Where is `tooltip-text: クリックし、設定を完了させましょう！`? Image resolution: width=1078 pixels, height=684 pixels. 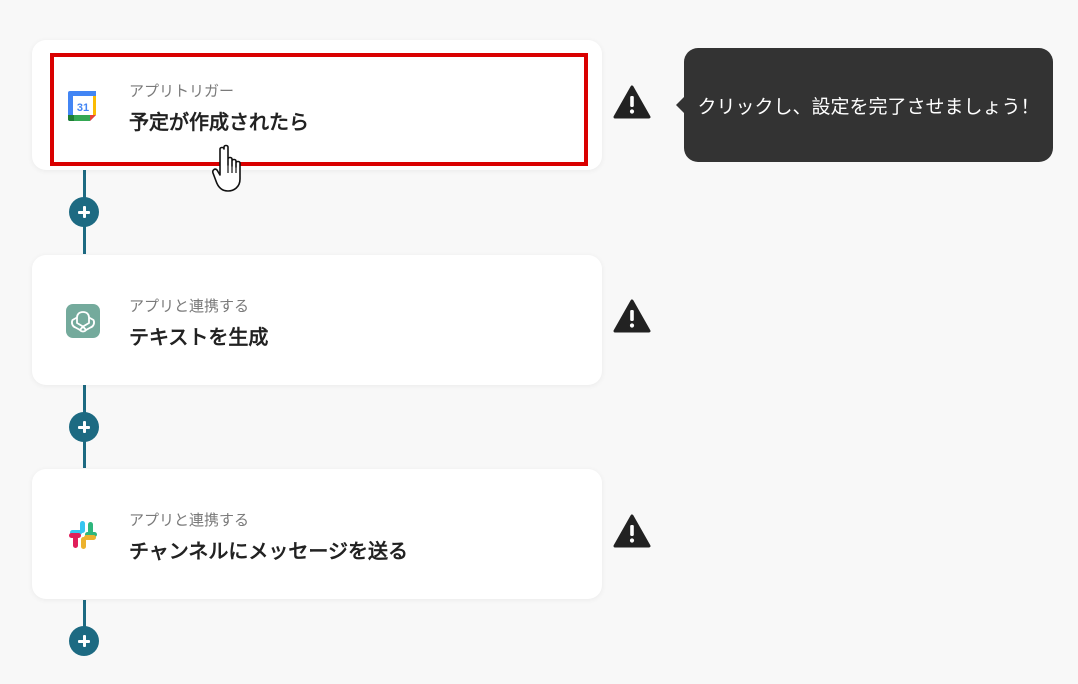
tooltip-text: クリックし、設定を完了させましょう！ is located at coordinates (868, 107).